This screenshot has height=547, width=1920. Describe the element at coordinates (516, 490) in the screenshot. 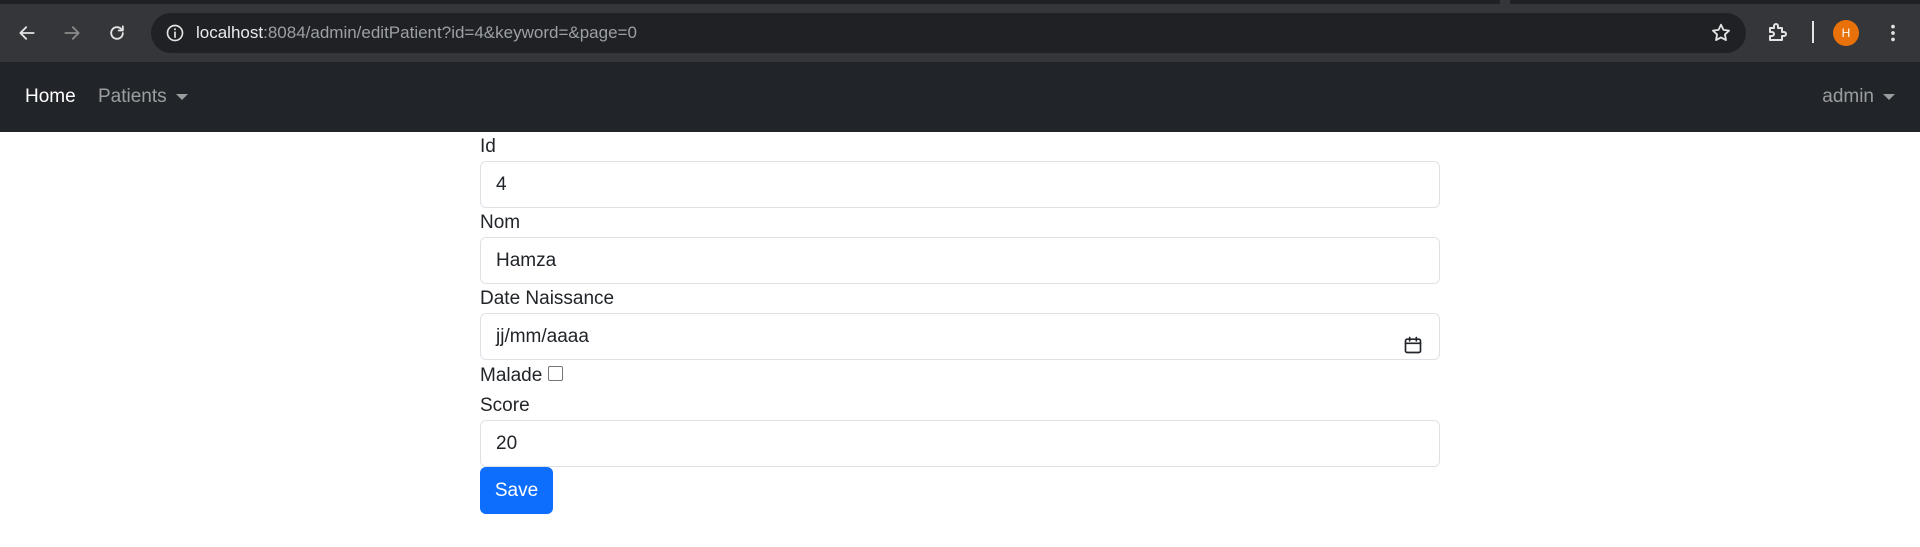

I see `save-button: Save` at that location.